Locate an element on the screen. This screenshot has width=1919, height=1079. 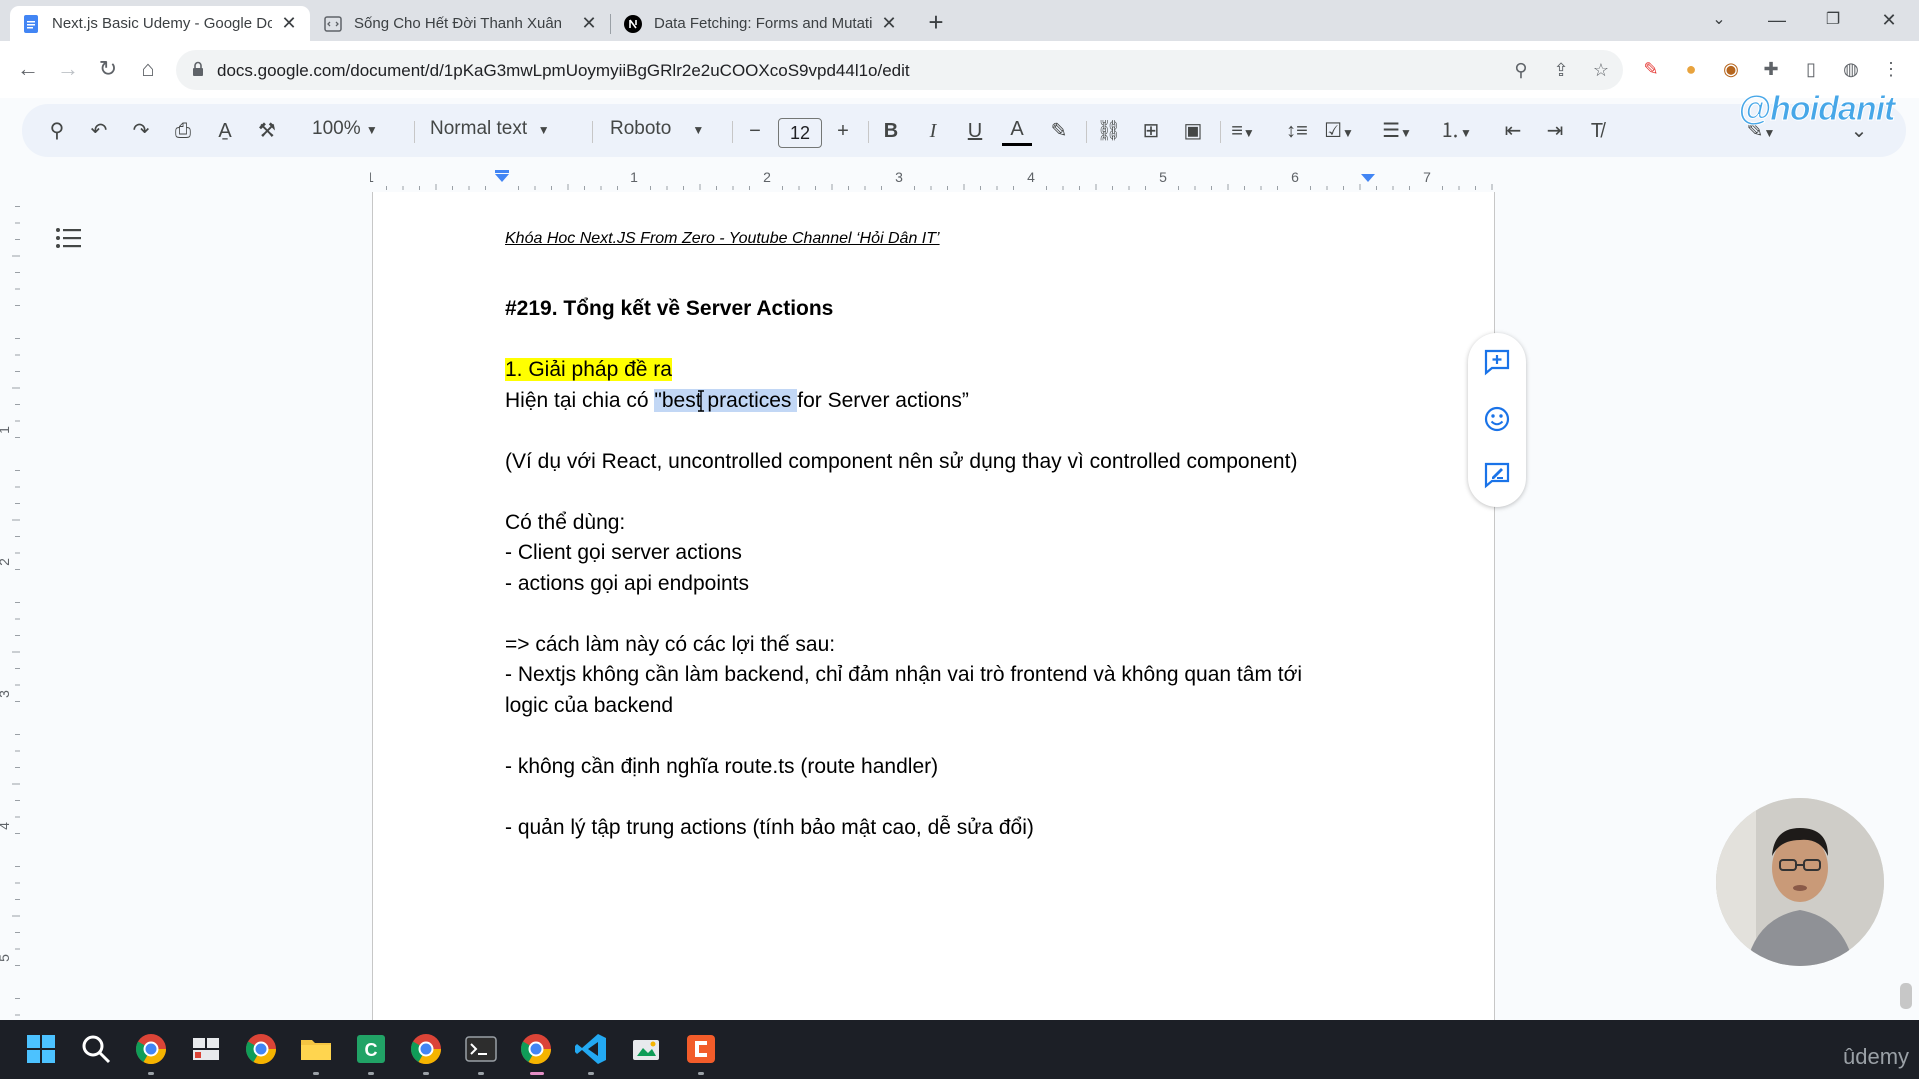
ruler-number: 5 is located at coordinates (1163, 177).